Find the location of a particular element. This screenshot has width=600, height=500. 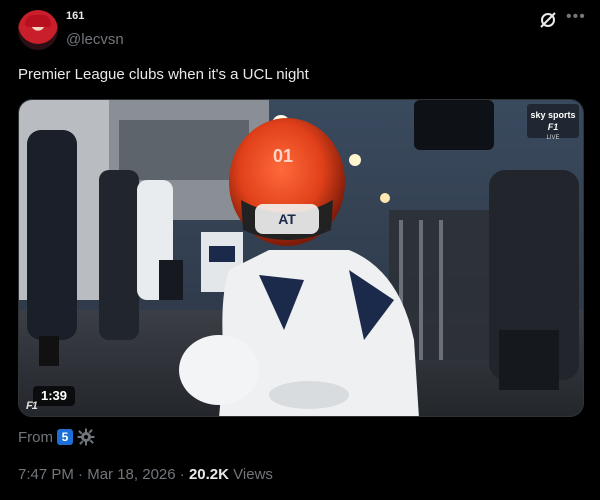

more-icon: ••• is located at coordinates (575, 18).